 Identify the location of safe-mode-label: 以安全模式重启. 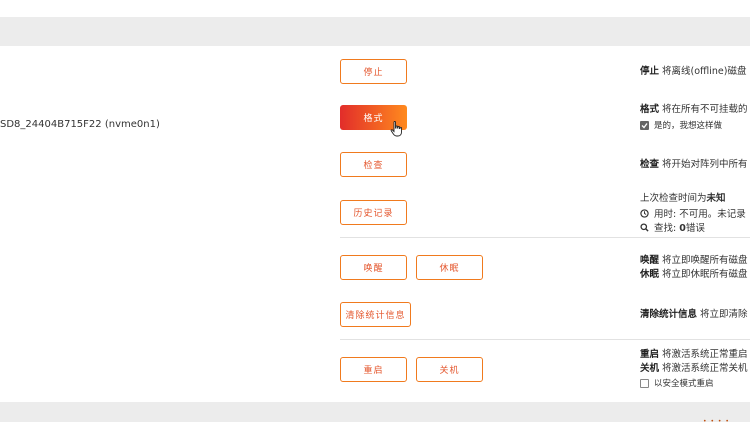
(684, 384).